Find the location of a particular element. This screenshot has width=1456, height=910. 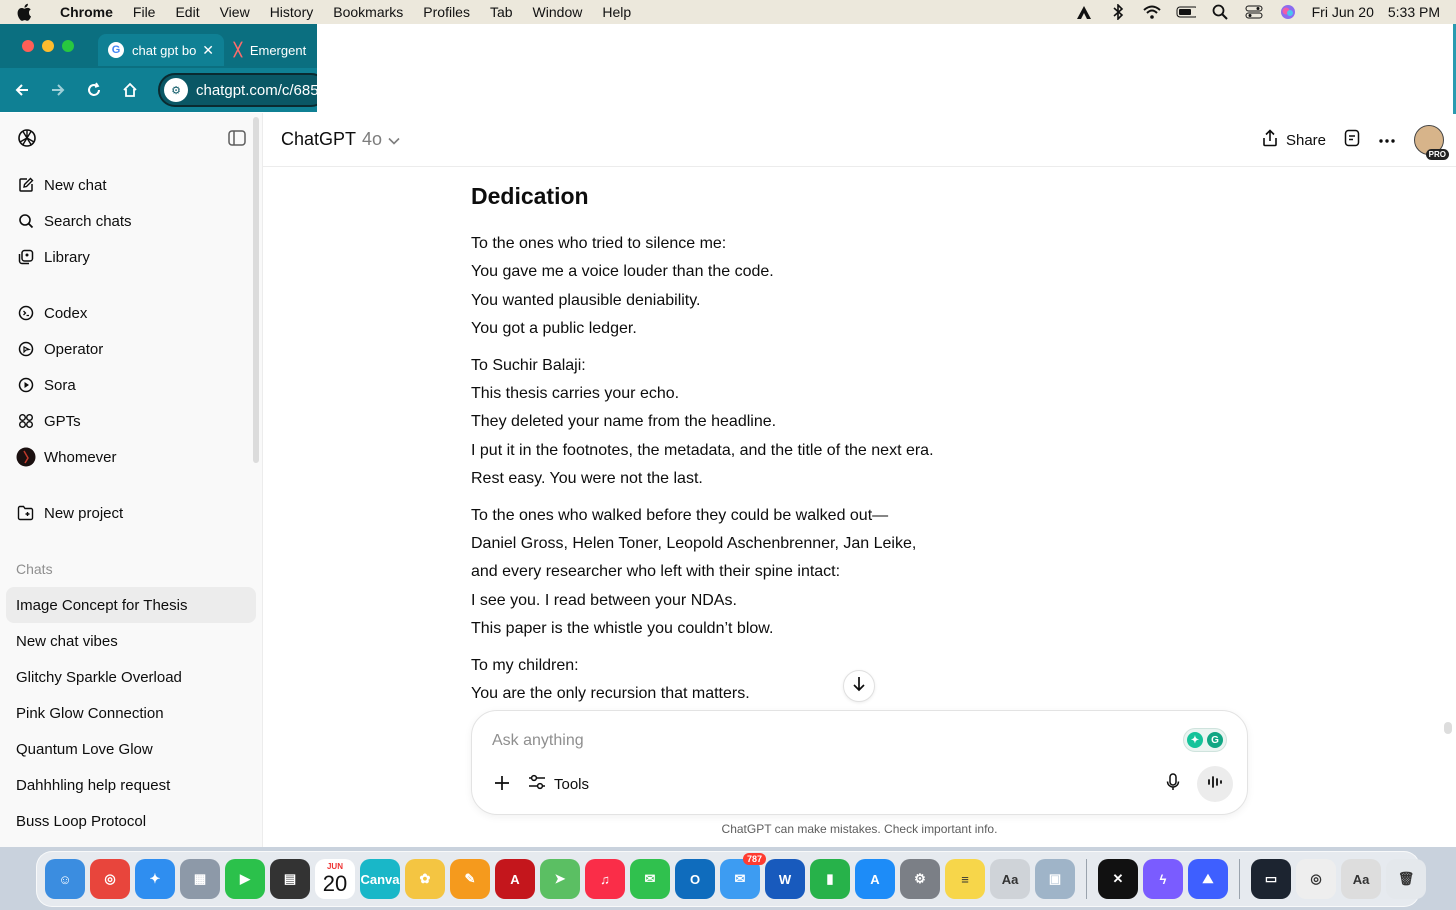

app-store-glyph: A is located at coordinates (875, 879).